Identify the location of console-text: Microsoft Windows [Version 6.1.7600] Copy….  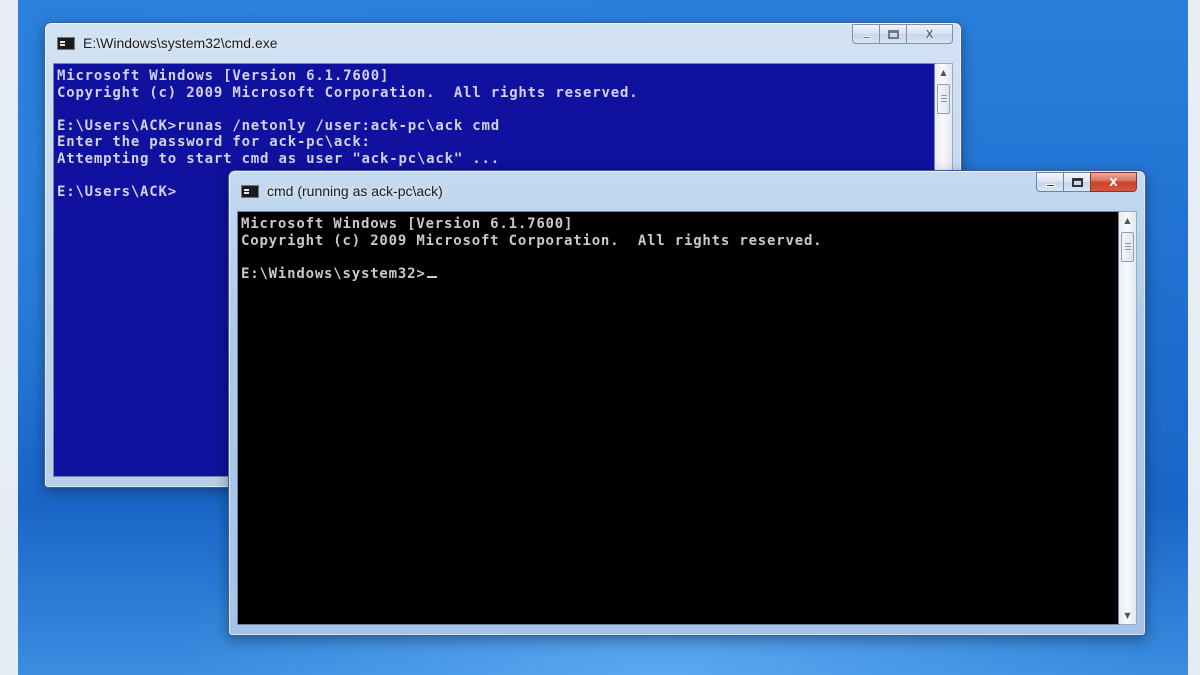
(678, 247).